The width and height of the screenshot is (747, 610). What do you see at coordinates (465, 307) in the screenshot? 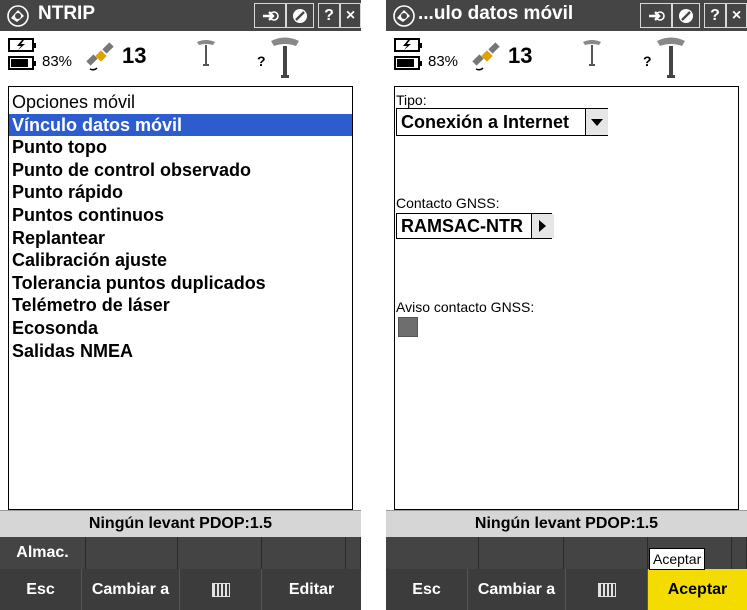
I see `gnss-contact-notice-label: Aviso contacto GNSS:` at bounding box center [465, 307].